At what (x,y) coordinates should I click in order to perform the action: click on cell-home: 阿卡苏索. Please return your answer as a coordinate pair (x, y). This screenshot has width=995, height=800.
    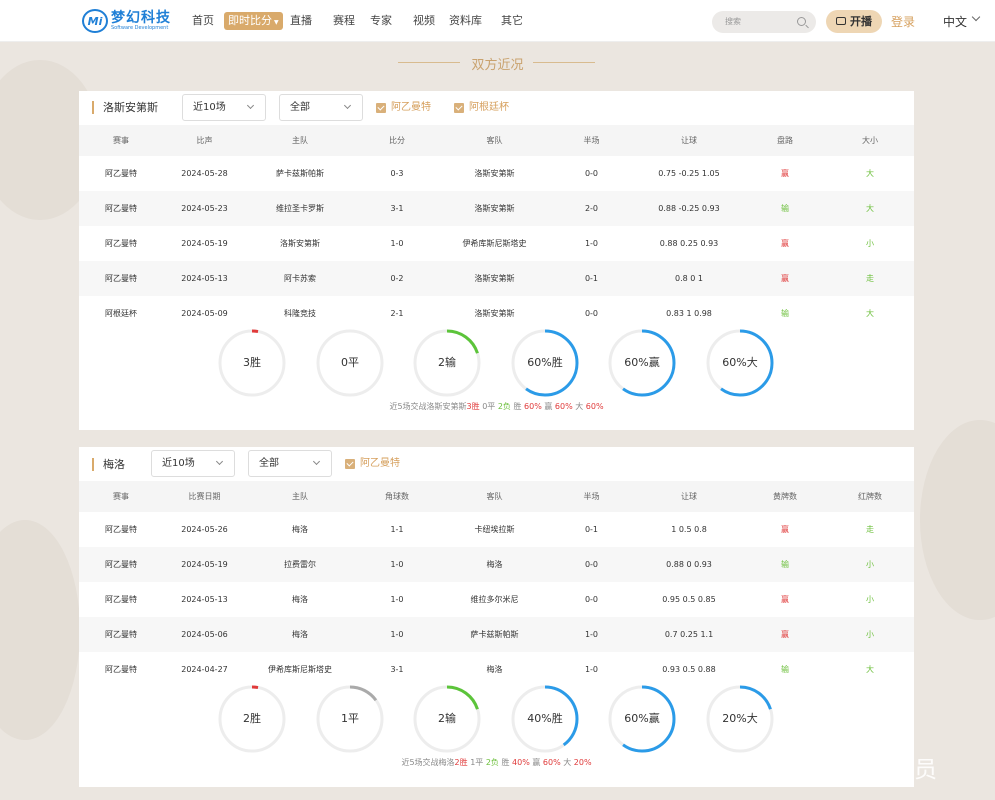
    Looking at the image, I should click on (300, 278).